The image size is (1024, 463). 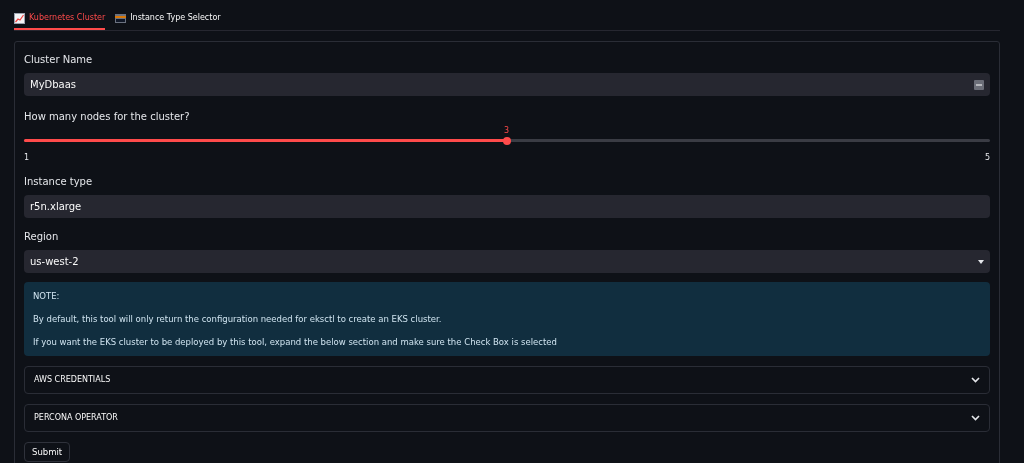 I want to click on field-label: Cluster Name, so click(x=59, y=60).